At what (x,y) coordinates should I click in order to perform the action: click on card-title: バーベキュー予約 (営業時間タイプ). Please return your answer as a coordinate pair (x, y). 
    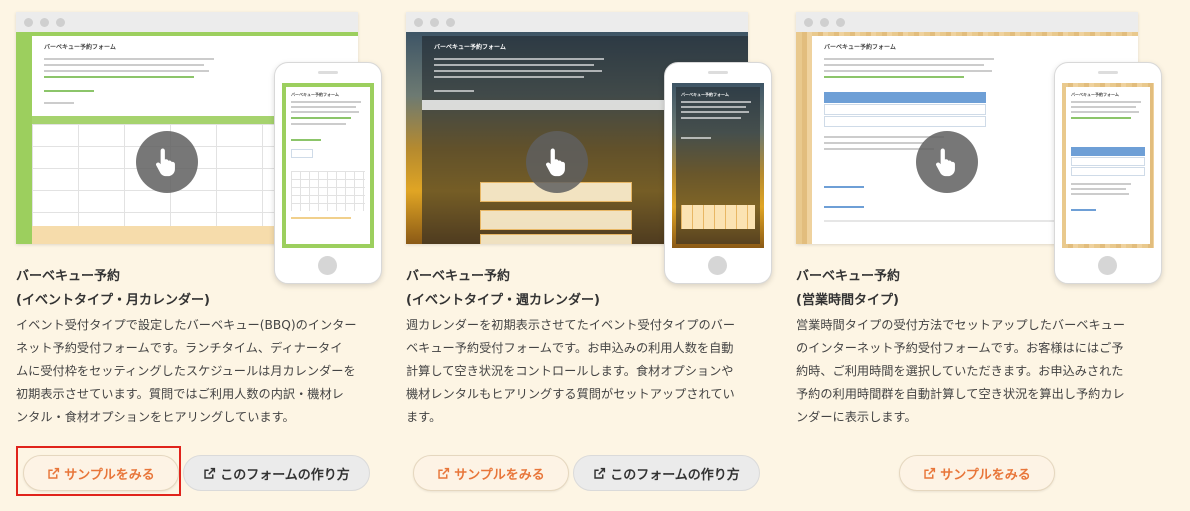
    Looking at the image, I should click on (848, 288).